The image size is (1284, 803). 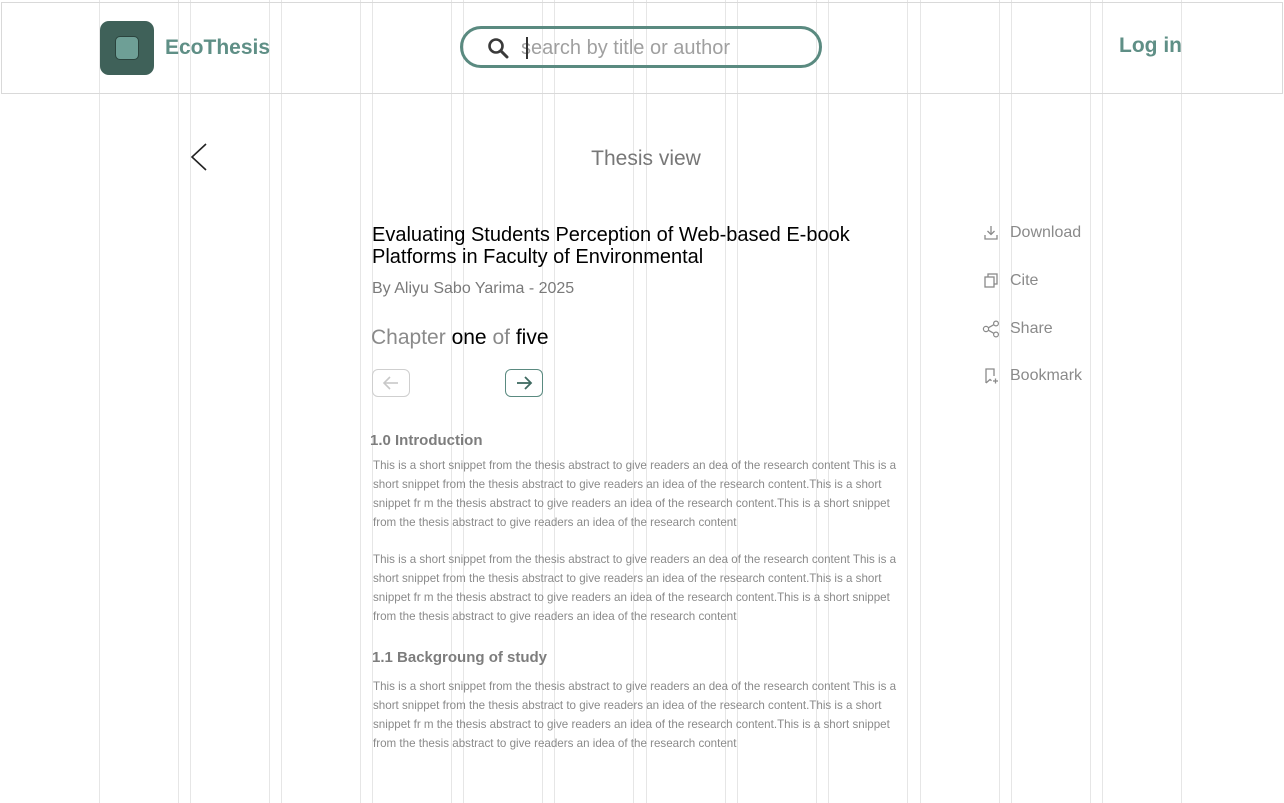 I want to click on share-icon, so click(x=991, y=329).